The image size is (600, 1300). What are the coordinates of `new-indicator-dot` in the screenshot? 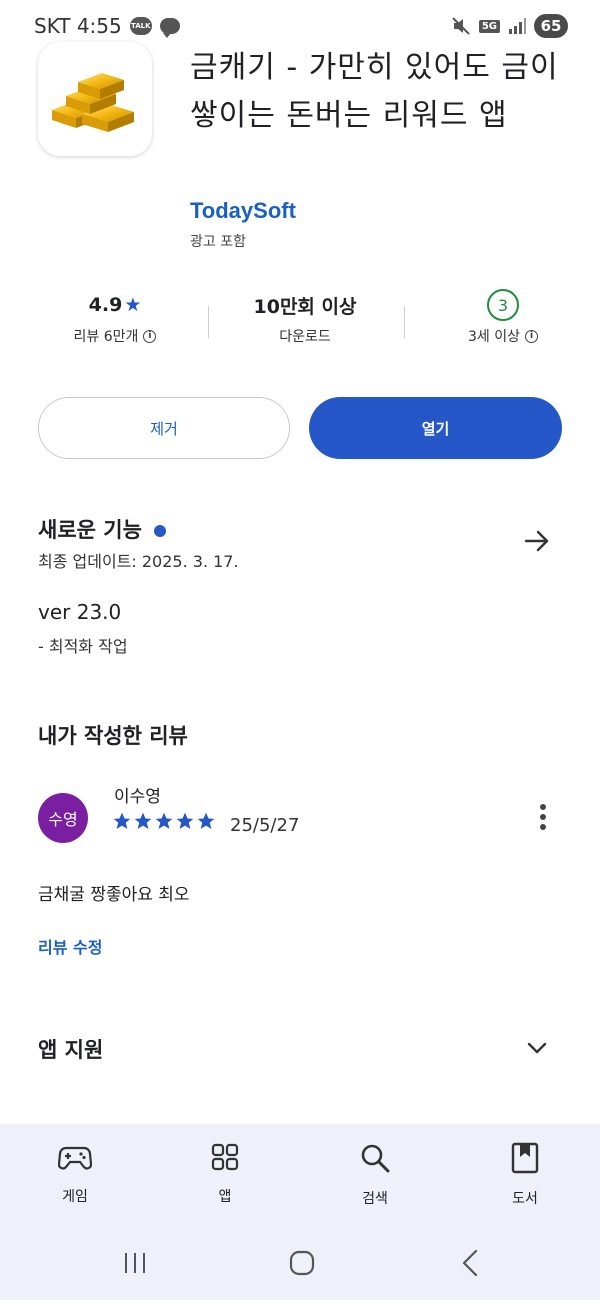 It's located at (159, 531).